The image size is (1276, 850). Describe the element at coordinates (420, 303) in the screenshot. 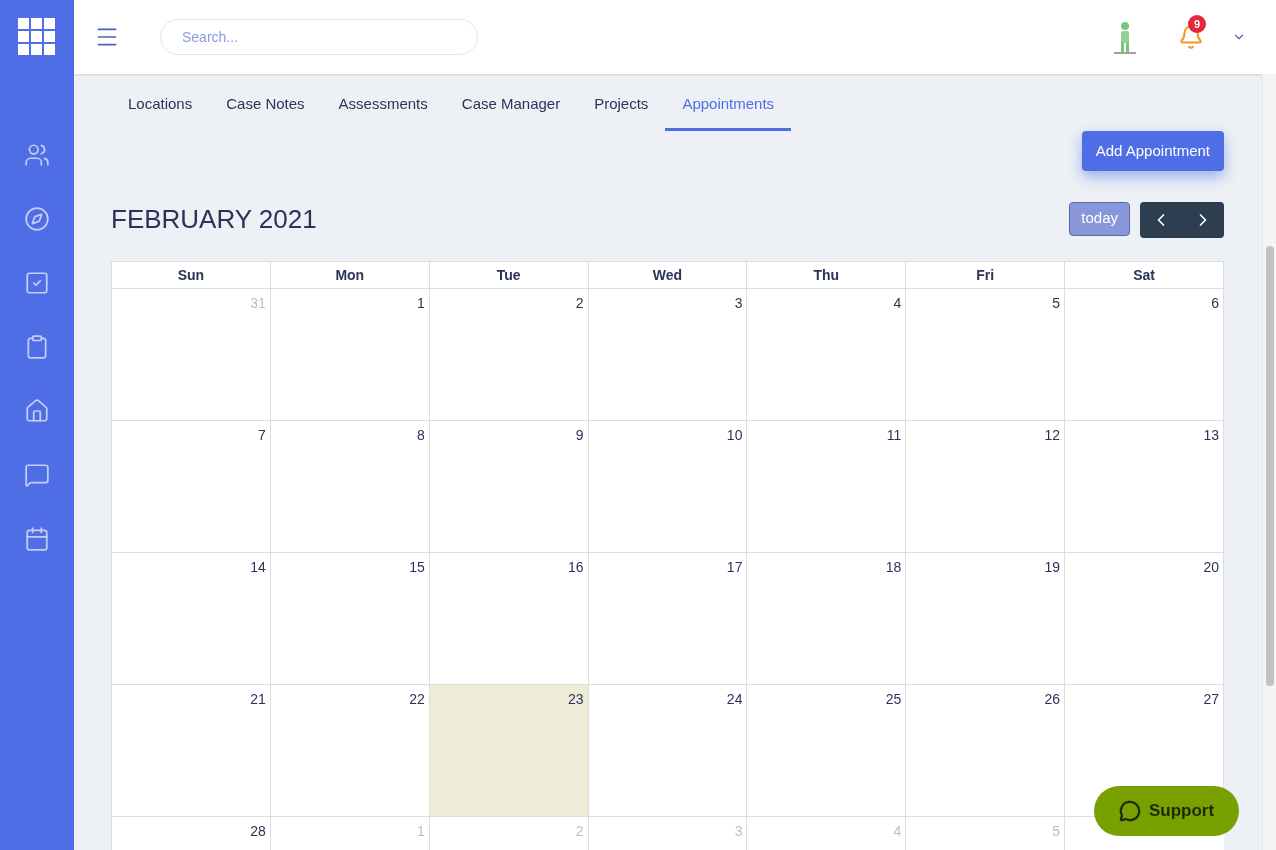

I see `day-number: 1` at that location.